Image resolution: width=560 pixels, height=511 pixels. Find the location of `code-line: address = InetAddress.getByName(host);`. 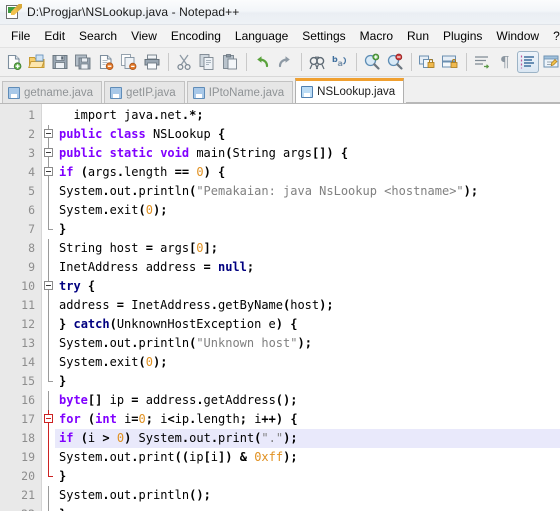

code-line: address = InetAddress.getByName(host); is located at coordinates (307, 305).